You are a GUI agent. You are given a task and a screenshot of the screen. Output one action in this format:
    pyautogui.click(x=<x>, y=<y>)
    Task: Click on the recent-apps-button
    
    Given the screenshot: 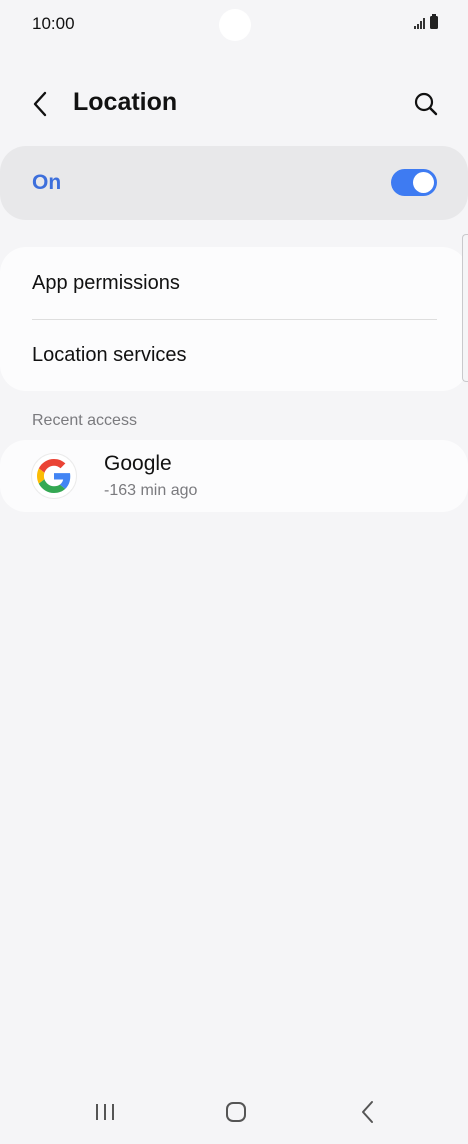 What is the action you would take?
    pyautogui.click(x=105, y=1112)
    